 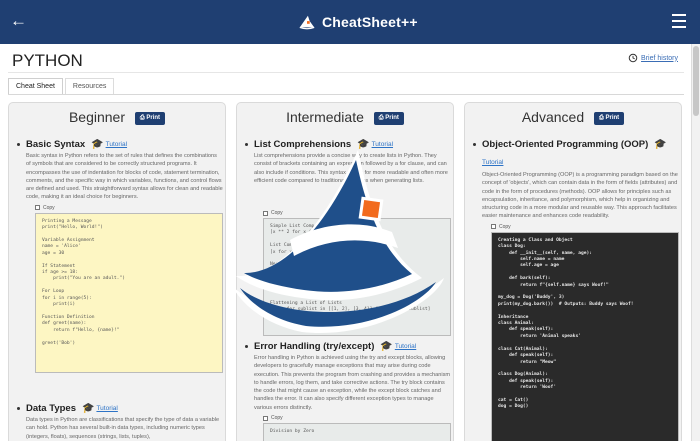 I want to click on tab-cheat-sheet: Cheat Sheet, so click(x=35, y=86).